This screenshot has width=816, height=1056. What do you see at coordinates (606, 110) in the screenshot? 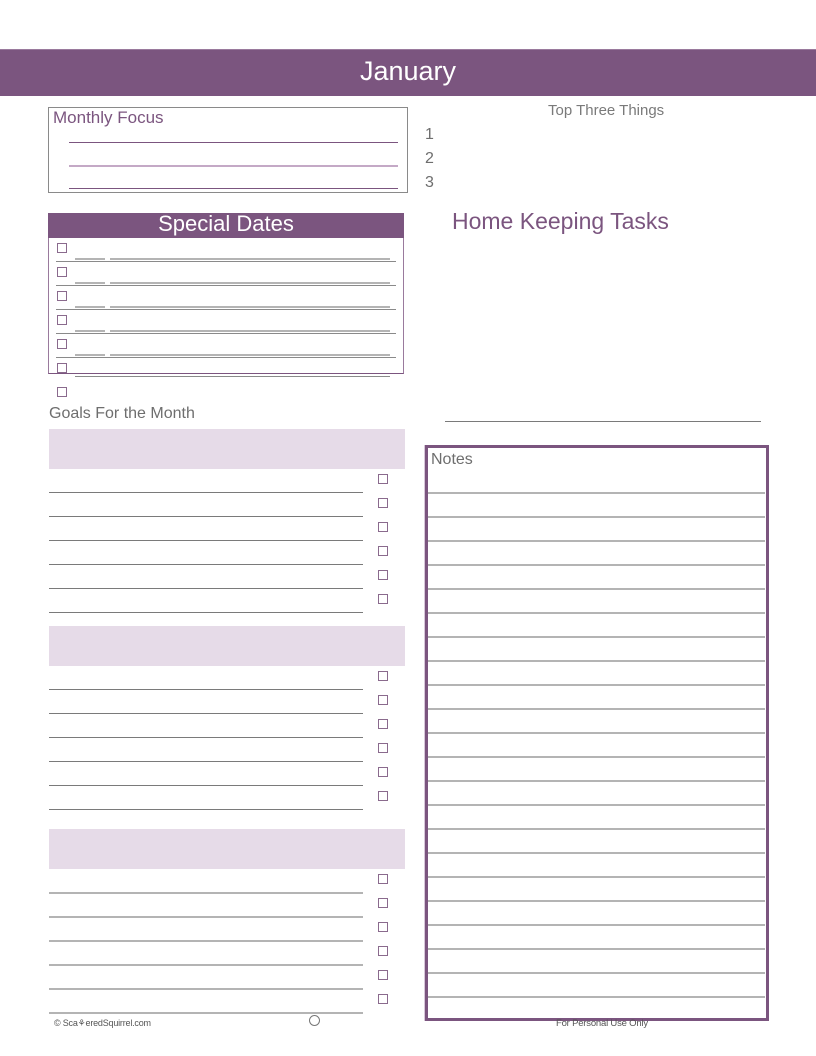
I see `top-three-title: Top Three Things` at bounding box center [606, 110].